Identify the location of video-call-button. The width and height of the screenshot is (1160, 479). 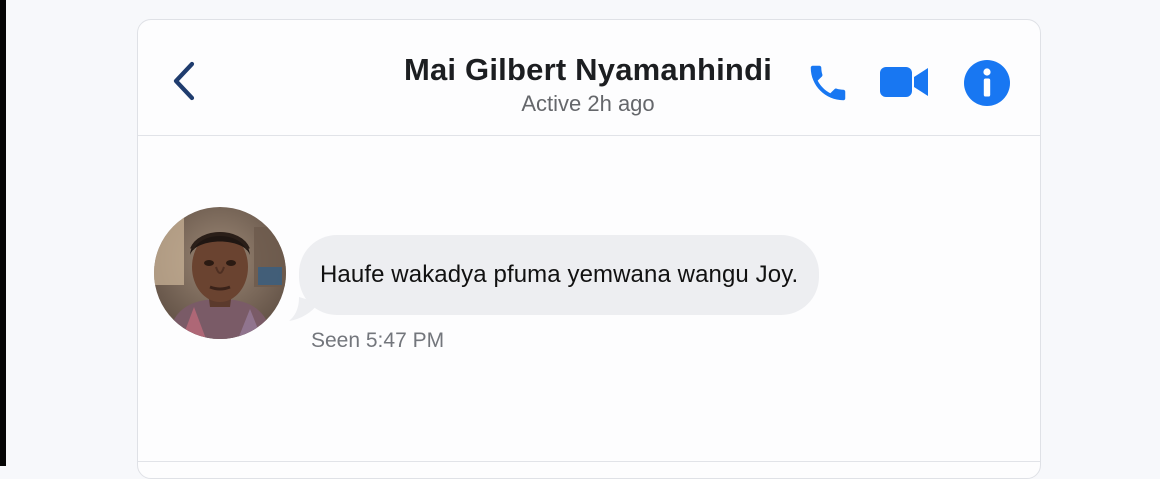
(904, 82).